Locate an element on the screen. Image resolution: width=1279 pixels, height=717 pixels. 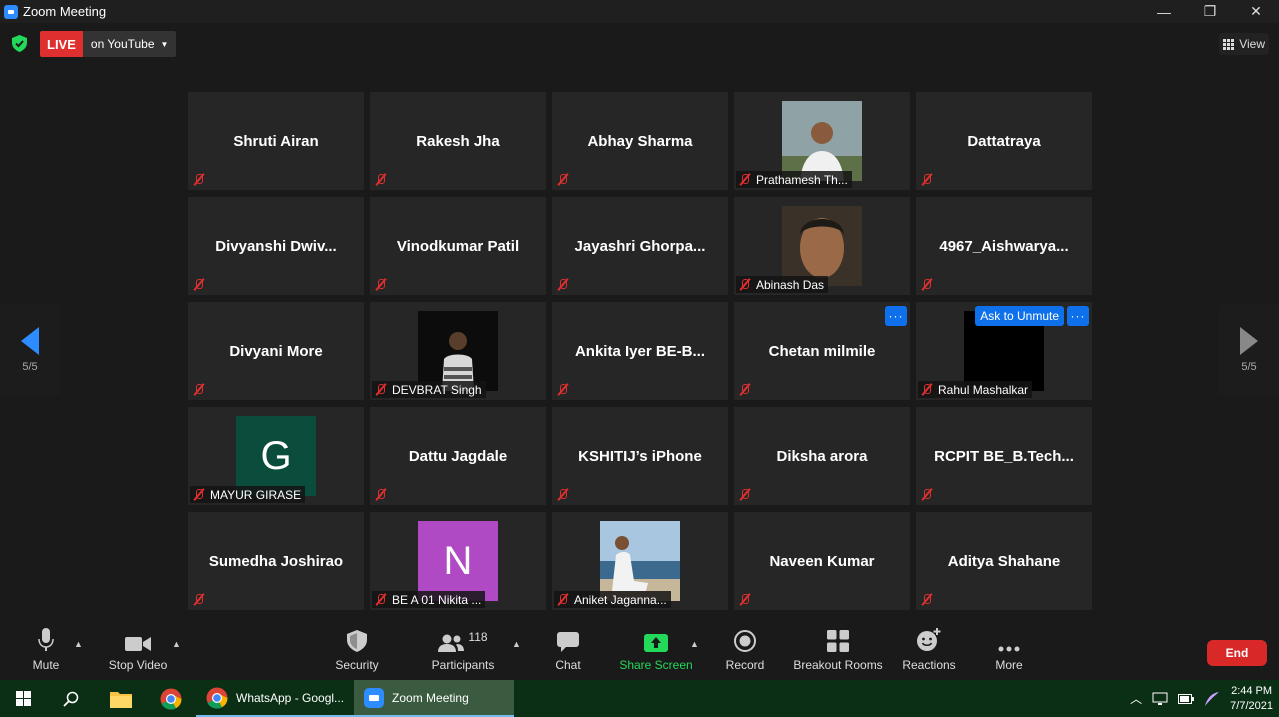
more-label: More is located at coordinates (1009, 665).